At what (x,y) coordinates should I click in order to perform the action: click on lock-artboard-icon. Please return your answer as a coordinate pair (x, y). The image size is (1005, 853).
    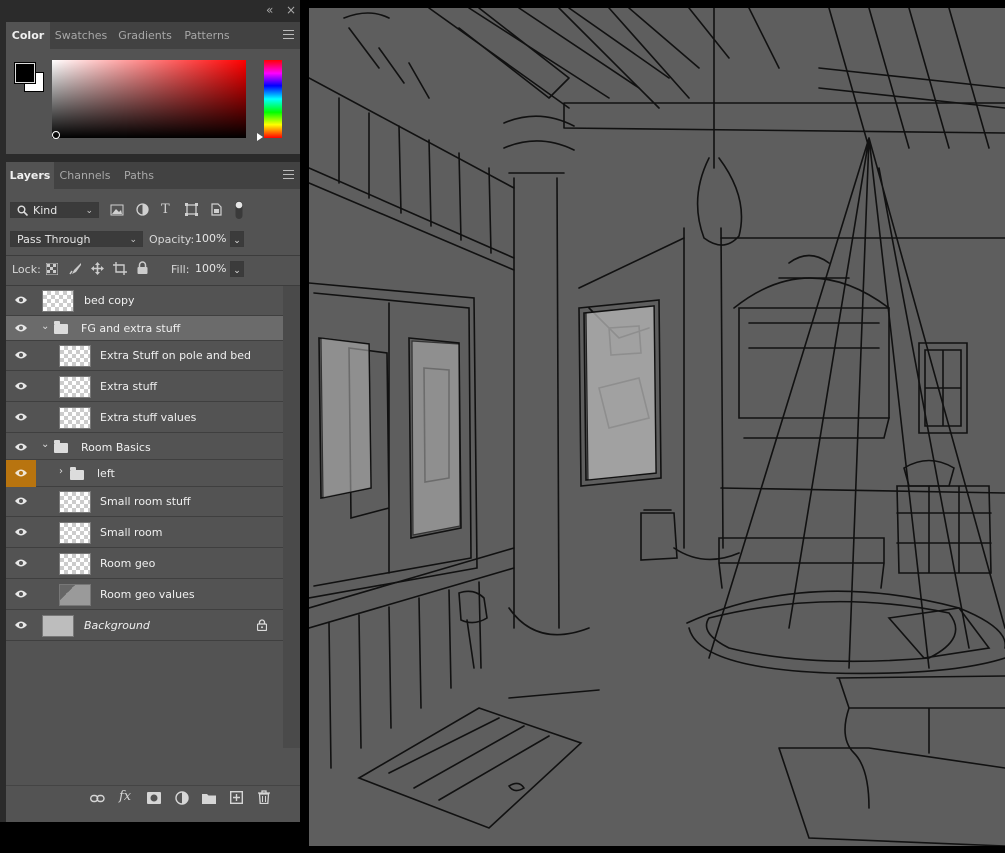
    Looking at the image, I should click on (120, 268).